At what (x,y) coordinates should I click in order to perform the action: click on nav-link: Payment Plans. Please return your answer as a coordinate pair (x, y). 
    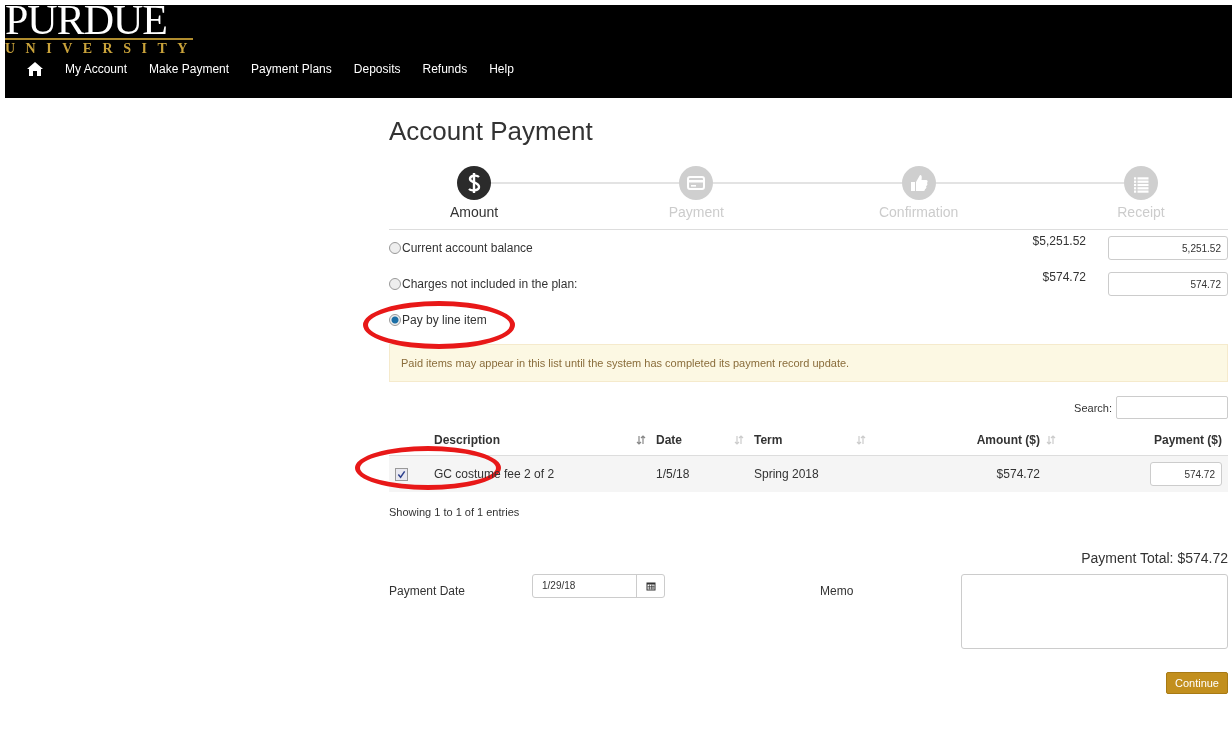
    Looking at the image, I should click on (291, 69).